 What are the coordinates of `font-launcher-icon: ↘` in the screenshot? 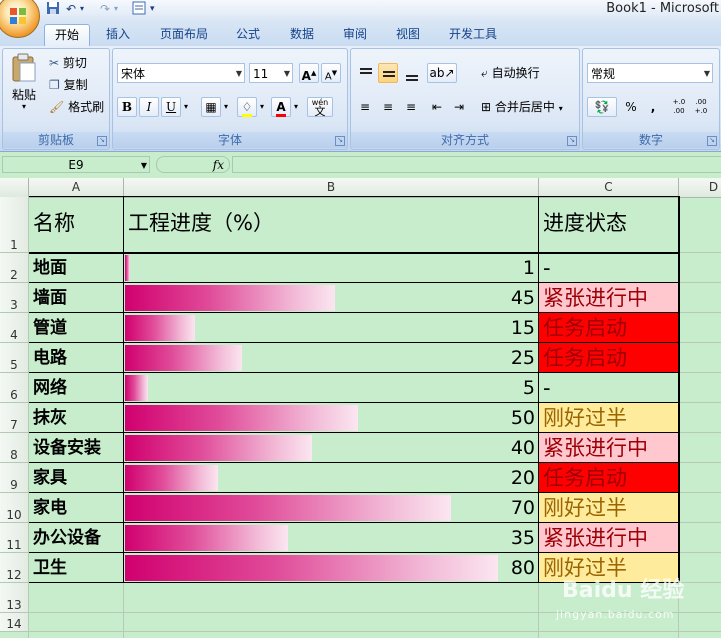 It's located at (340, 141).